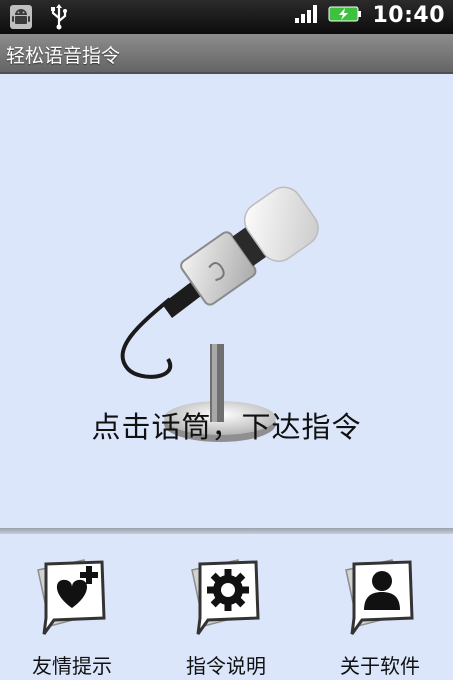 This screenshot has width=453, height=680. I want to click on tips-label: 友情提示, so click(72, 666).